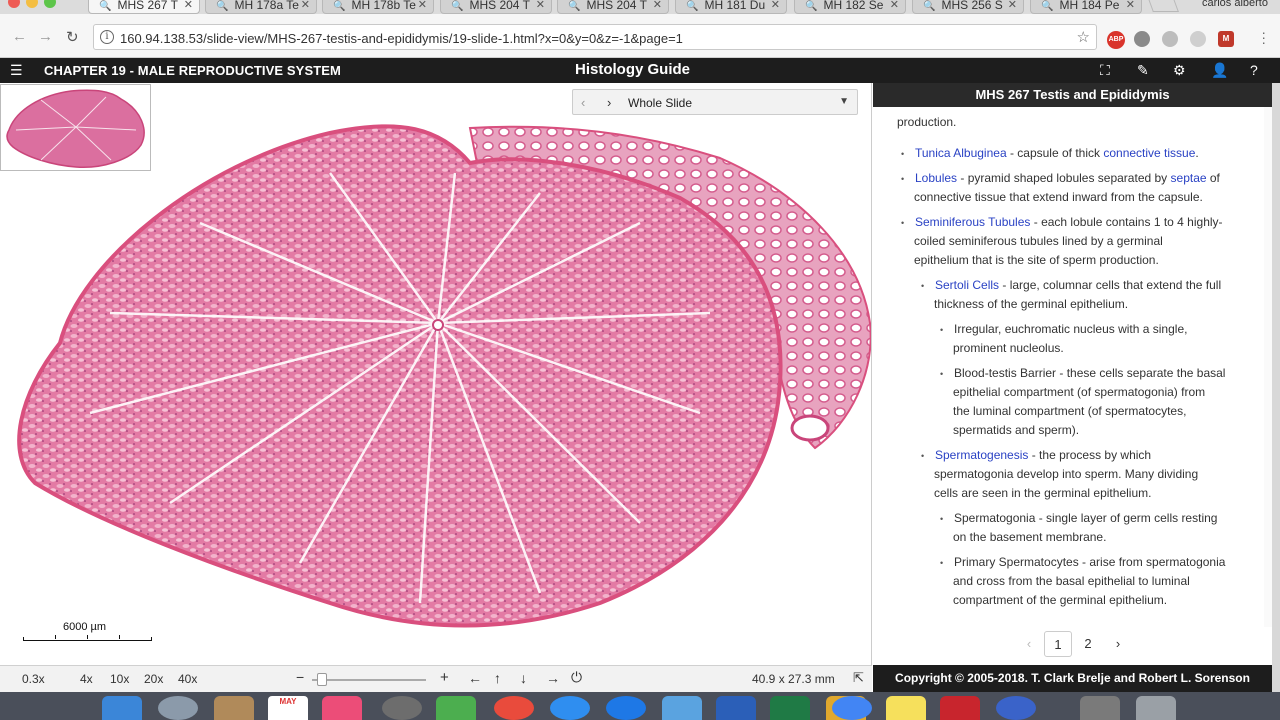 The width and height of the screenshot is (1280, 720). Describe the element at coordinates (570, 708) in the screenshot. I see `safari-icon` at that location.